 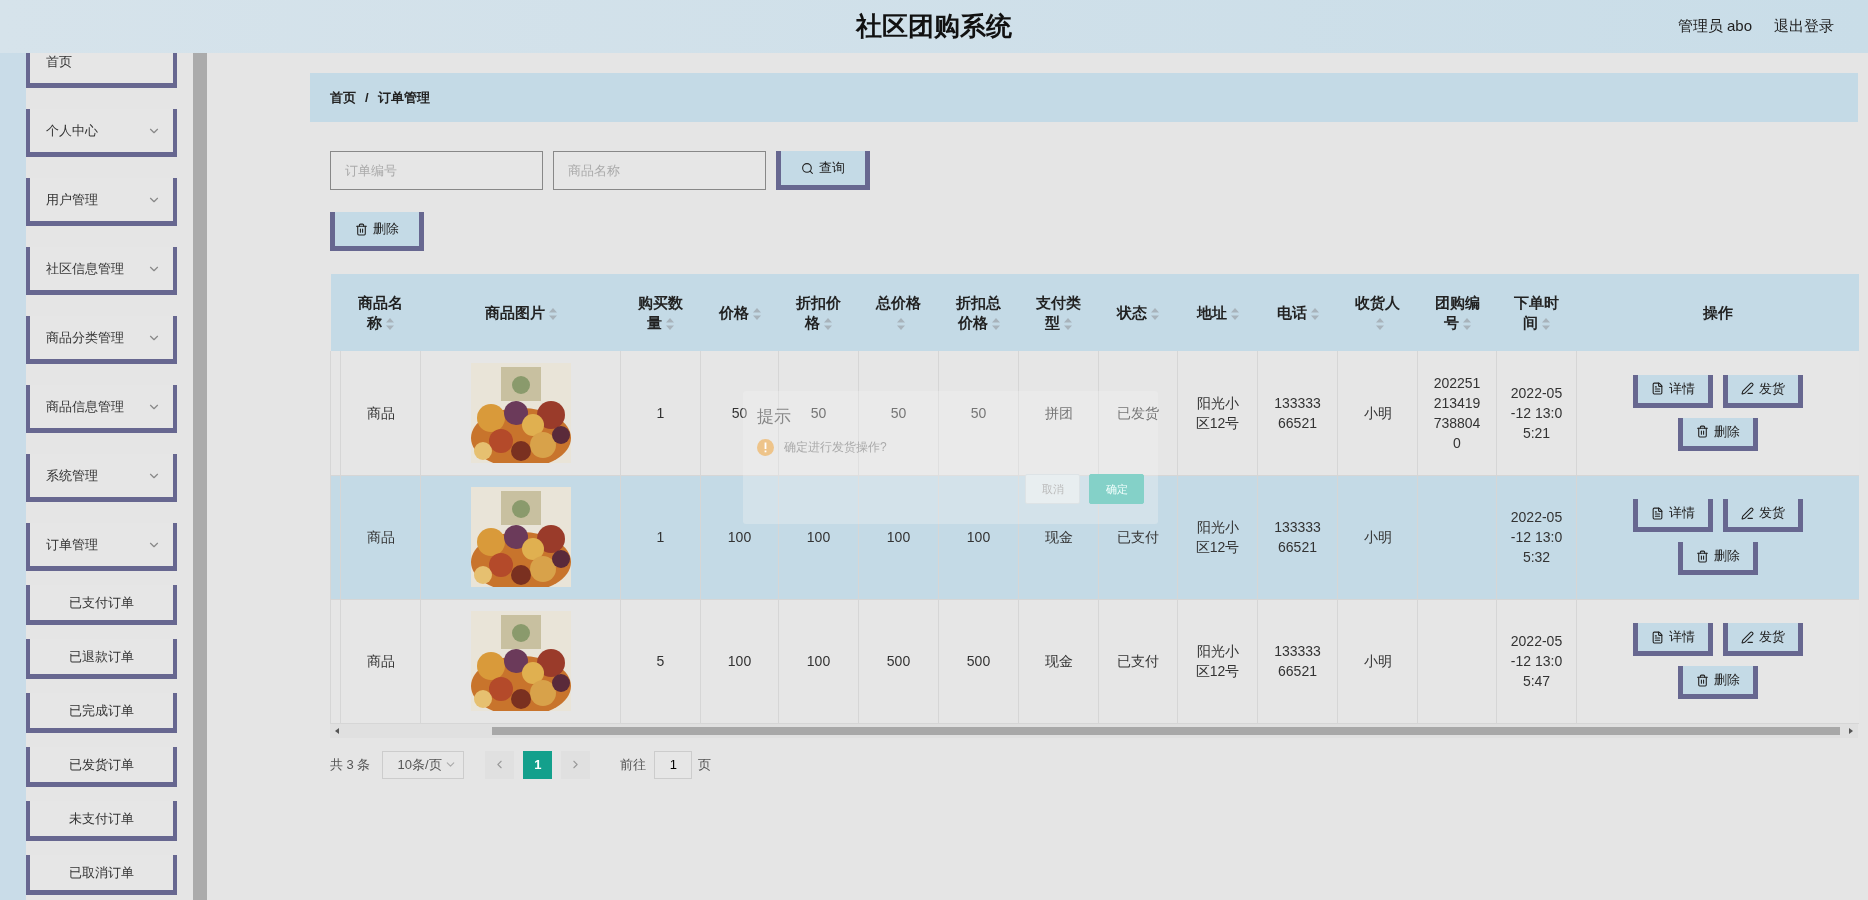 What do you see at coordinates (500, 764) in the screenshot?
I see `prev-page-button` at bounding box center [500, 764].